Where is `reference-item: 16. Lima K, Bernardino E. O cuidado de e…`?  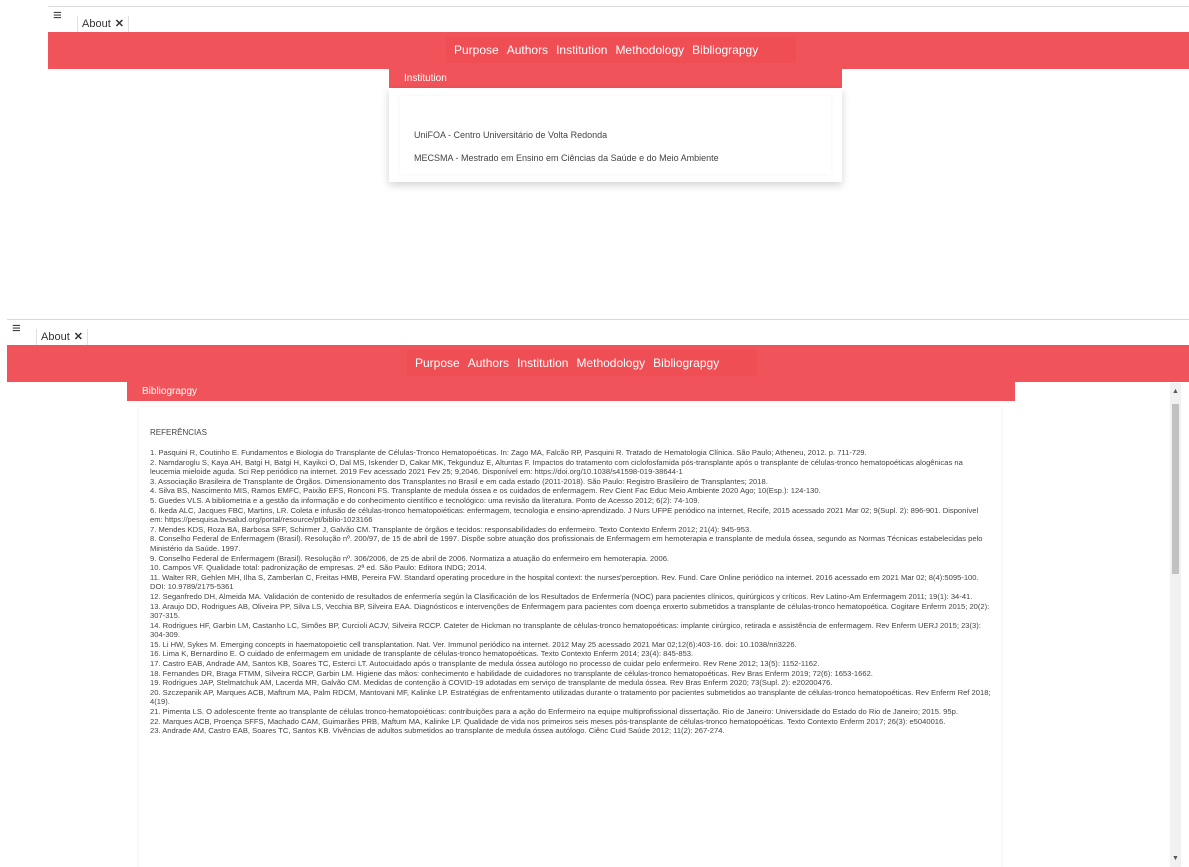 reference-item: 16. Lima K, Bernardino E. O cuidado de e… is located at coordinates (422, 654).